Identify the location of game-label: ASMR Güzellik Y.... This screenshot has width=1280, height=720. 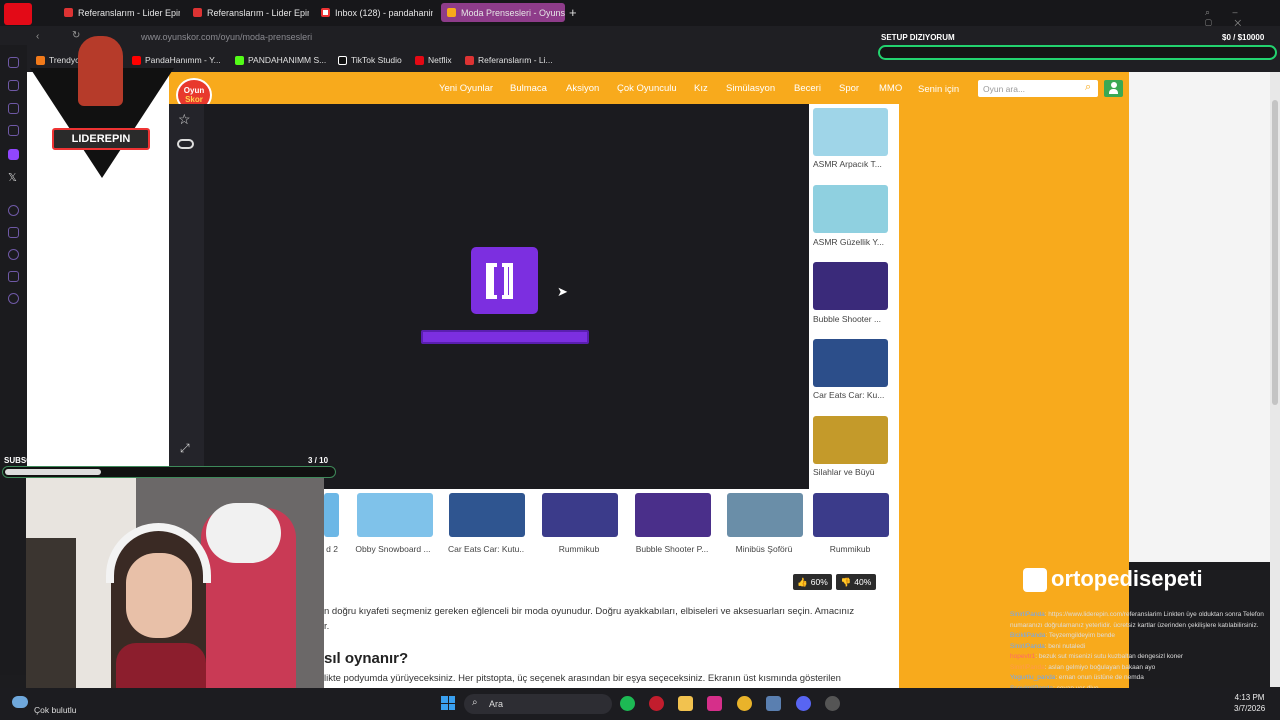
(851, 242).